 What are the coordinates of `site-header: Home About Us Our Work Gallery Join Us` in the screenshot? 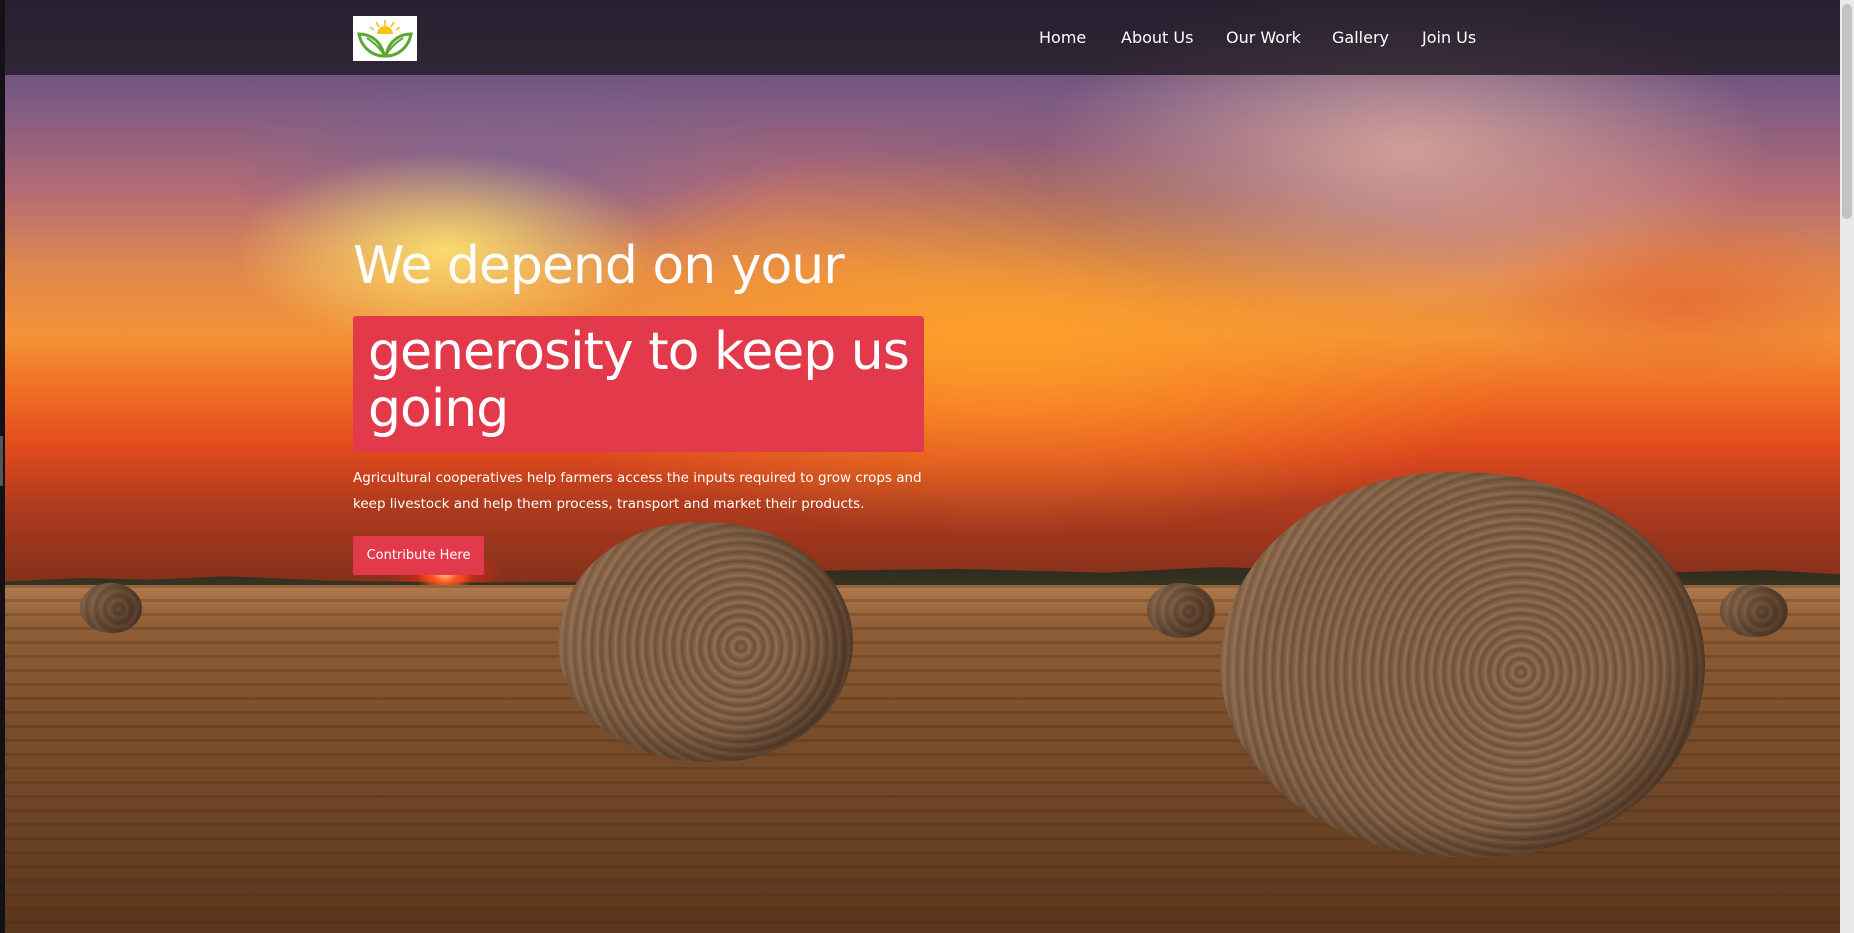 It's located at (922, 37).